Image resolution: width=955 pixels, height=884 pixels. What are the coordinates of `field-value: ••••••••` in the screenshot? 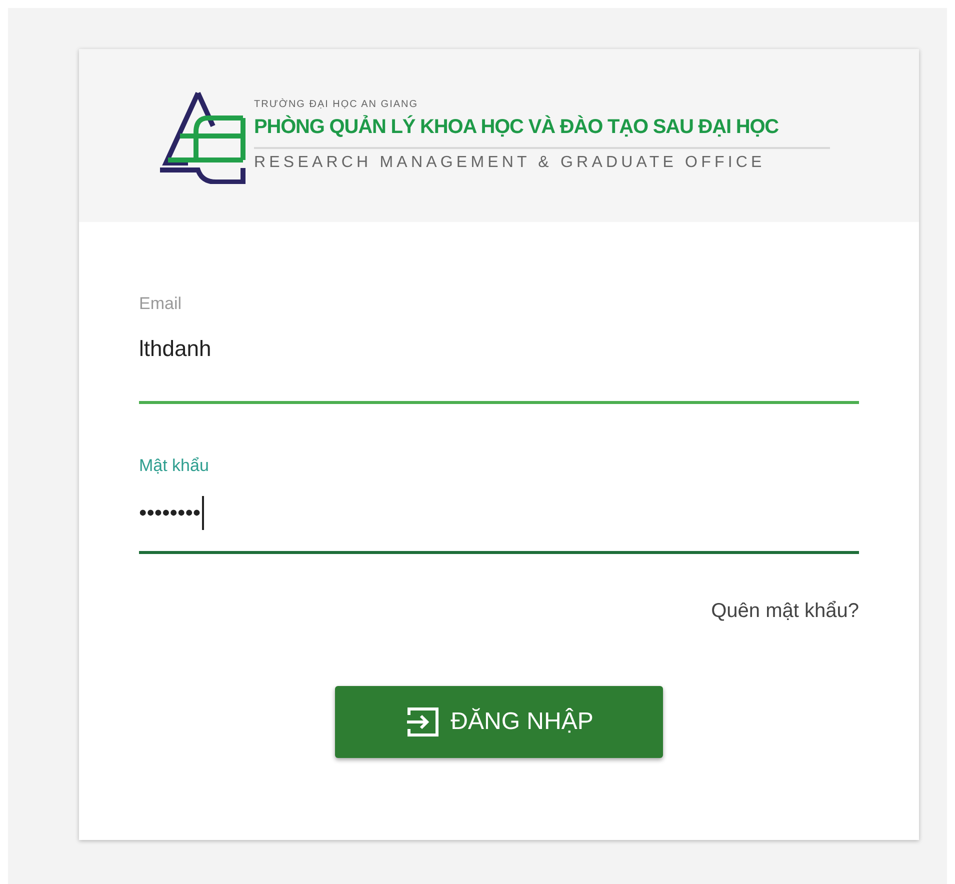 It's located at (170, 513).